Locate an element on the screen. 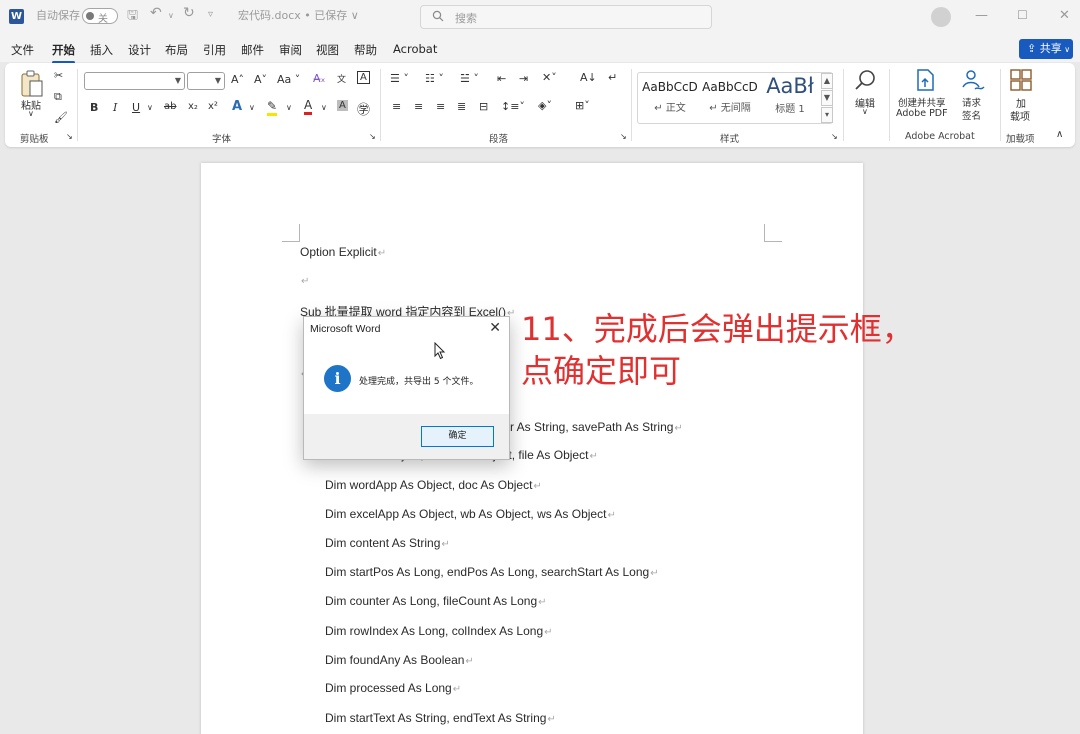 This screenshot has width=1080, height=734. editing-dropdown-icon: ∨ is located at coordinates (865, 111).